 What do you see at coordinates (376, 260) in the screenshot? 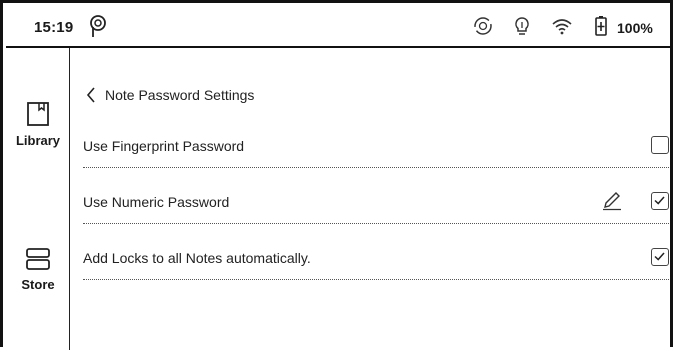
I see `setting-row-auto-lock: Add Locks to all Notes automatically.` at bounding box center [376, 260].